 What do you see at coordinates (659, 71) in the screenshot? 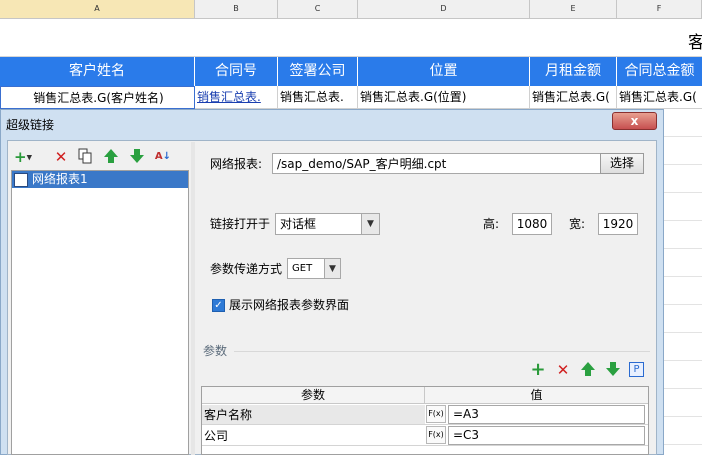
I see `header-contract-total: 合同总金额` at bounding box center [659, 71].